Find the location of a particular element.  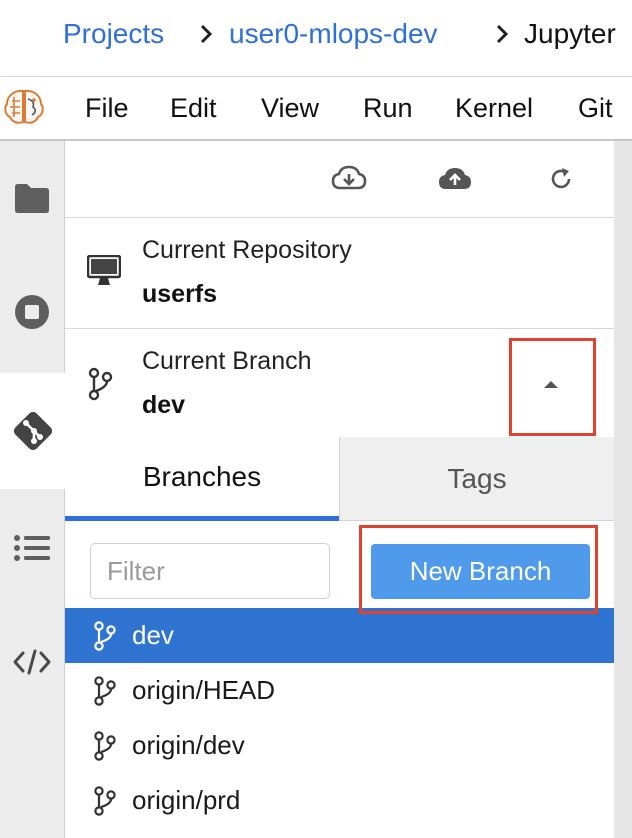

branch-name: origin/dev is located at coordinates (188, 745).